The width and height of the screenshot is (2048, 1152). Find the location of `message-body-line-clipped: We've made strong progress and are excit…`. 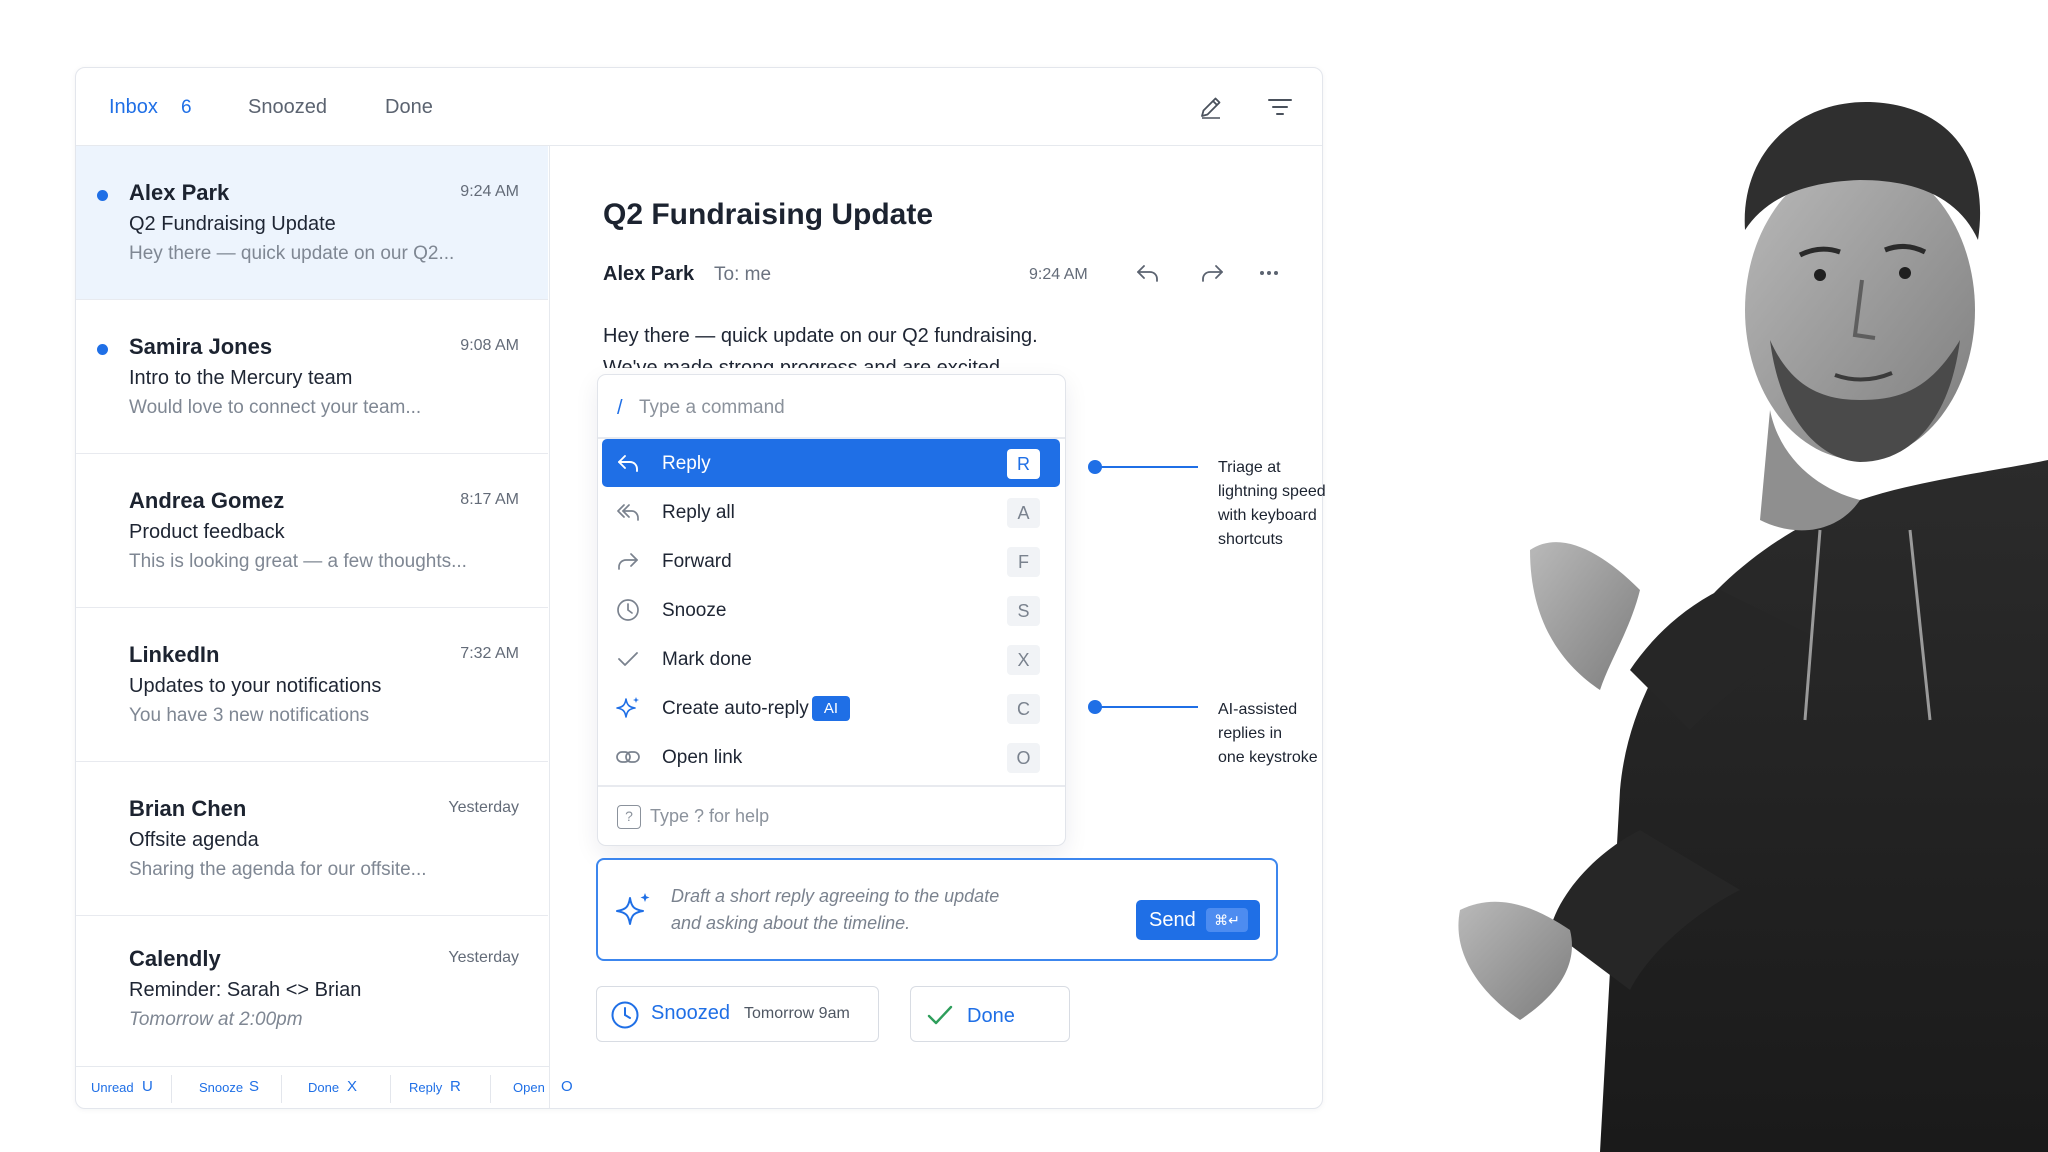

message-body-line-clipped: We've made strong progress and are excit… is located at coordinates (808, 361).